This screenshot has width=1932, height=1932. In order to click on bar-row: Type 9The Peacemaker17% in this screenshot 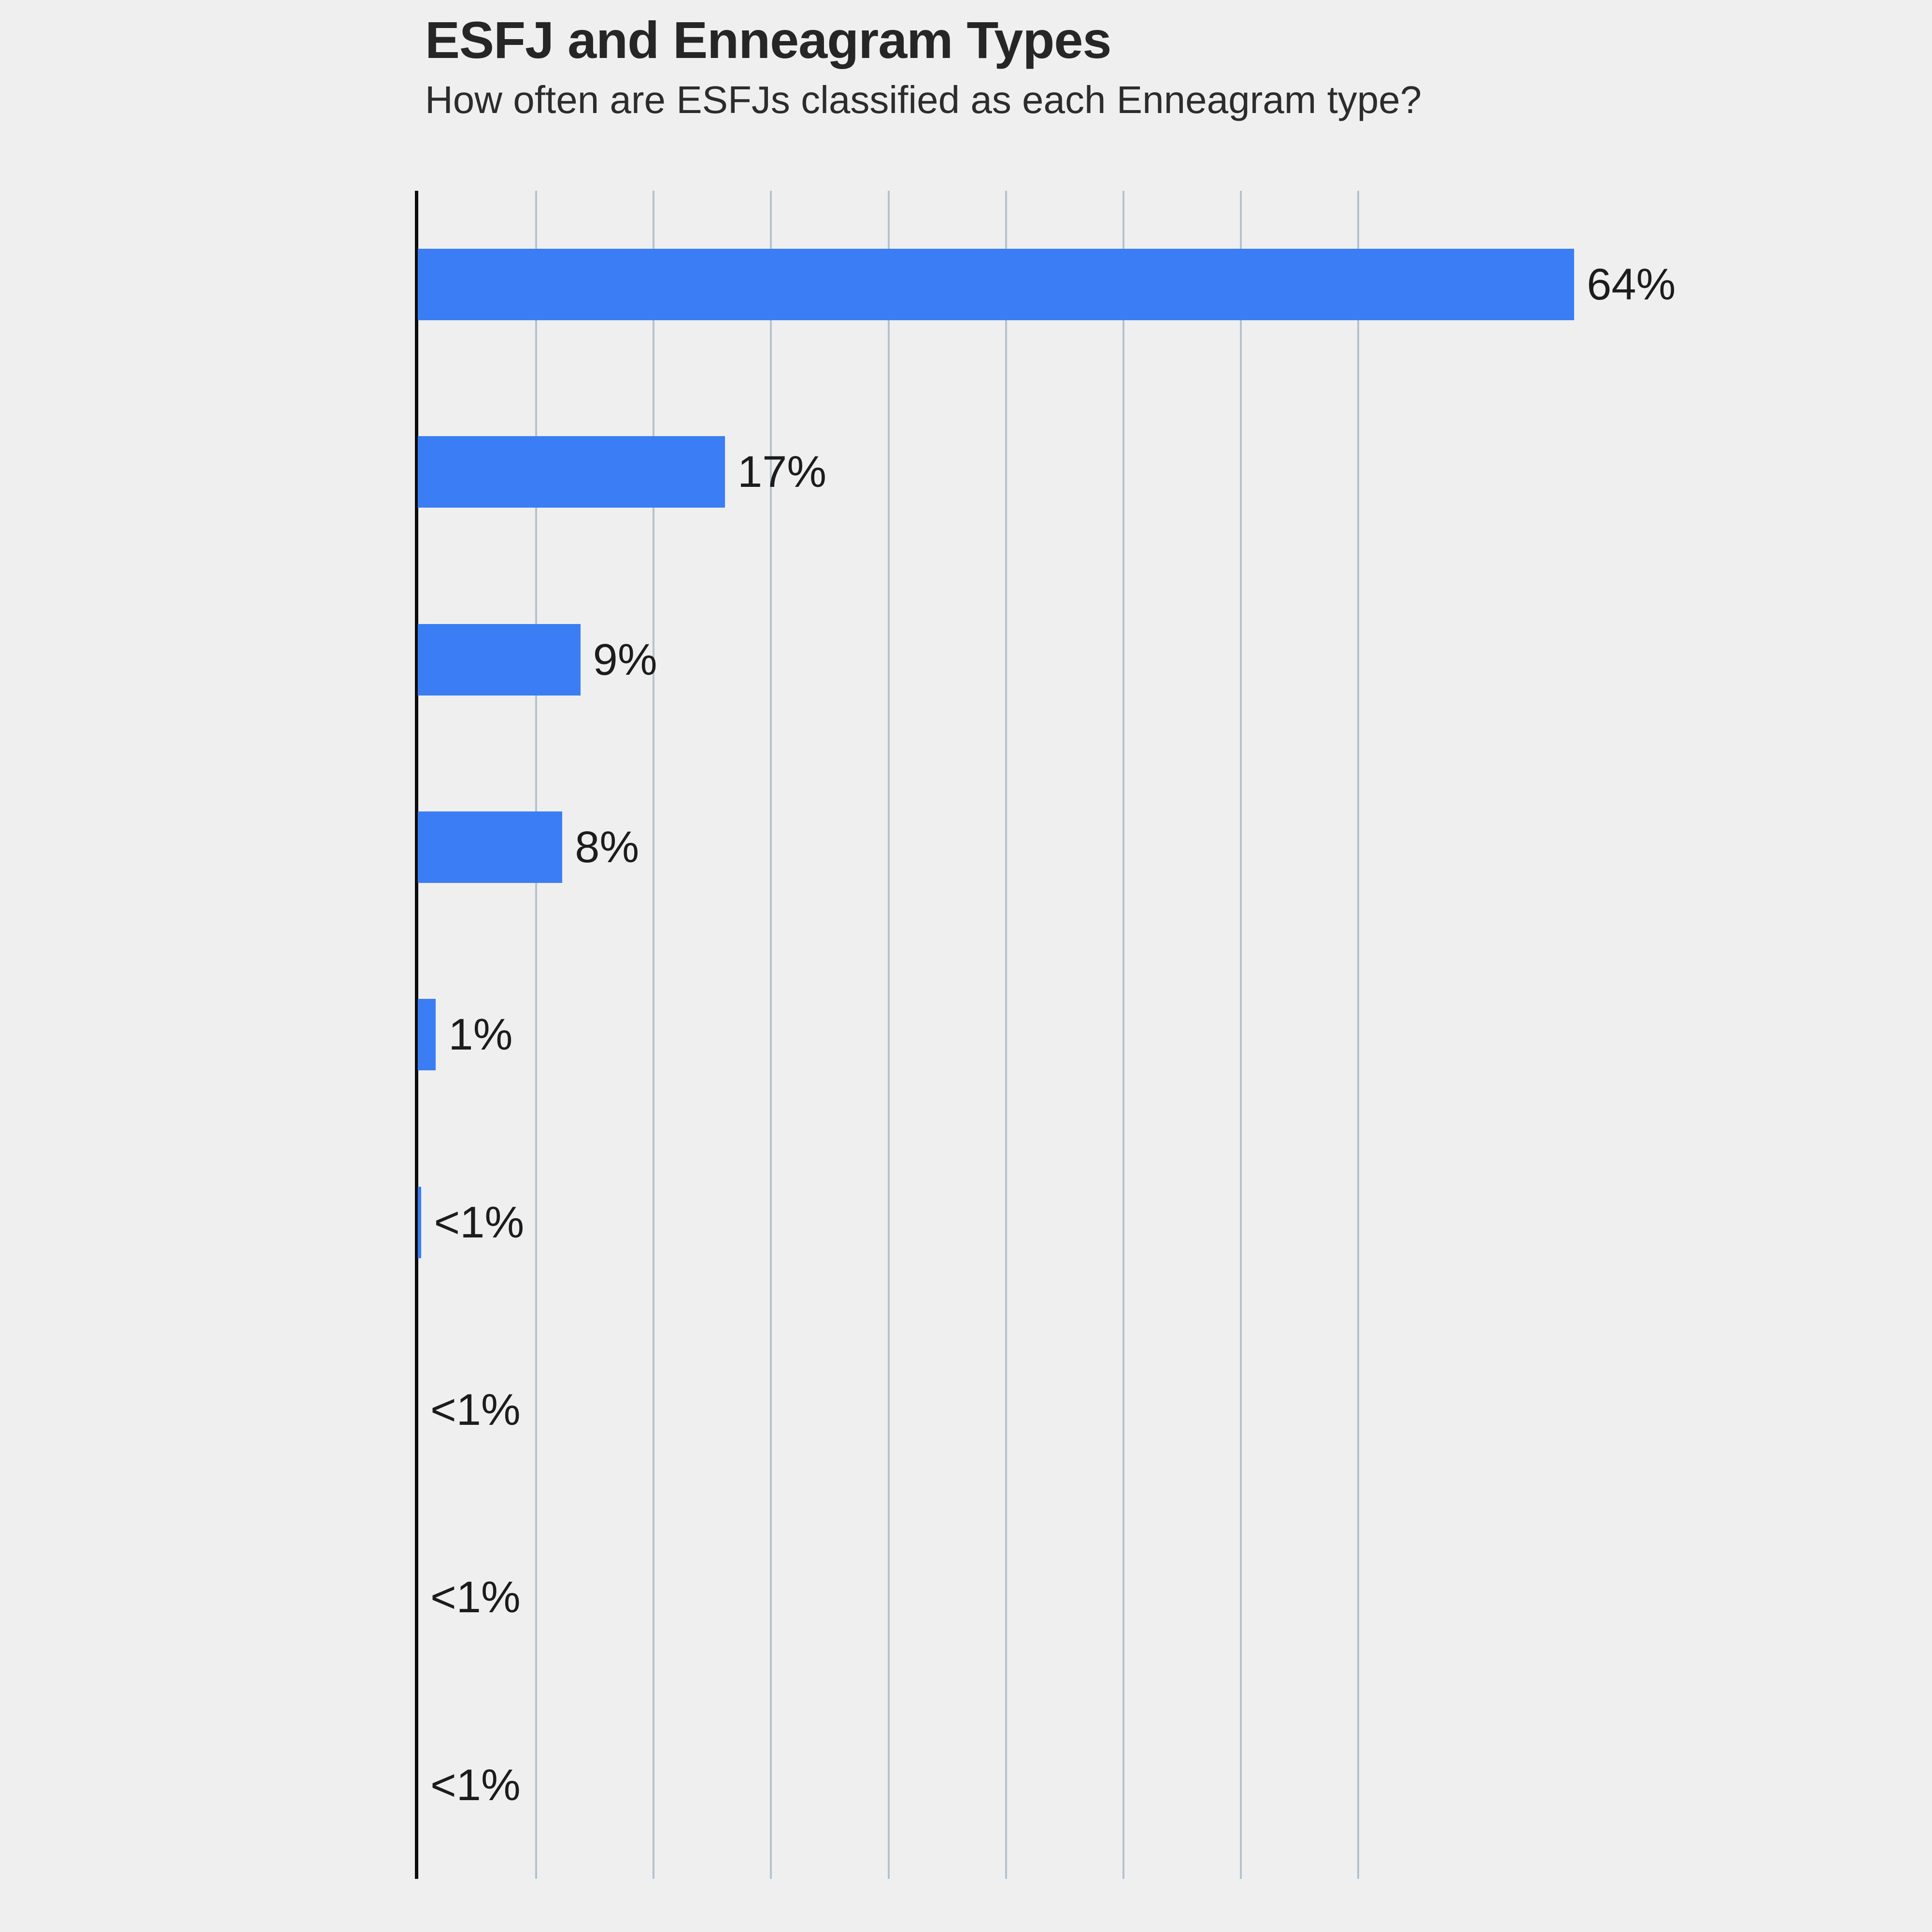, I will do `click(1168, 472)`.